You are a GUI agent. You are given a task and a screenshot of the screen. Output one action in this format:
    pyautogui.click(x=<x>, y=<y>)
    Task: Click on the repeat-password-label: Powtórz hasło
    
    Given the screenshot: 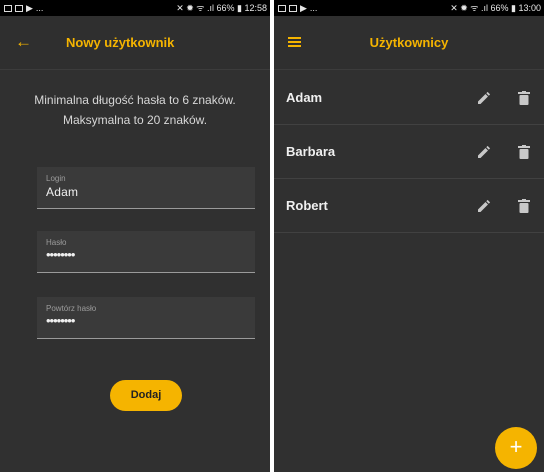 What is the action you would take?
    pyautogui.click(x=71, y=308)
    